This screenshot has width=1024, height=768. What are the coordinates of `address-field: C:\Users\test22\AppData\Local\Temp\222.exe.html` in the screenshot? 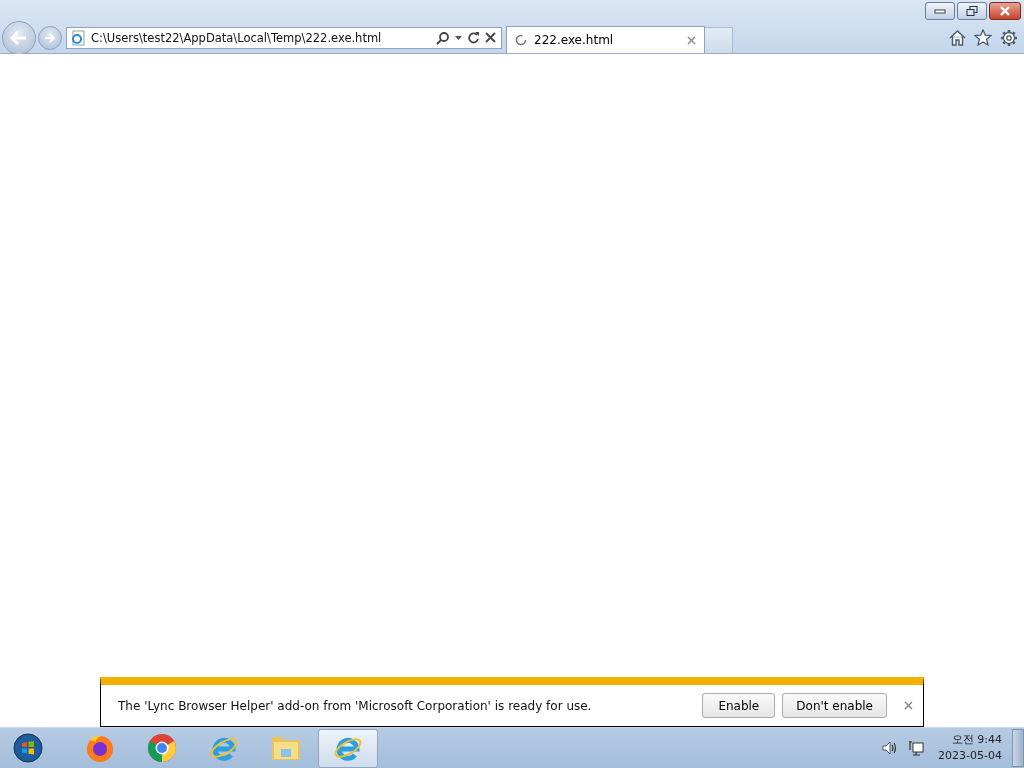 It's located at (284, 37).